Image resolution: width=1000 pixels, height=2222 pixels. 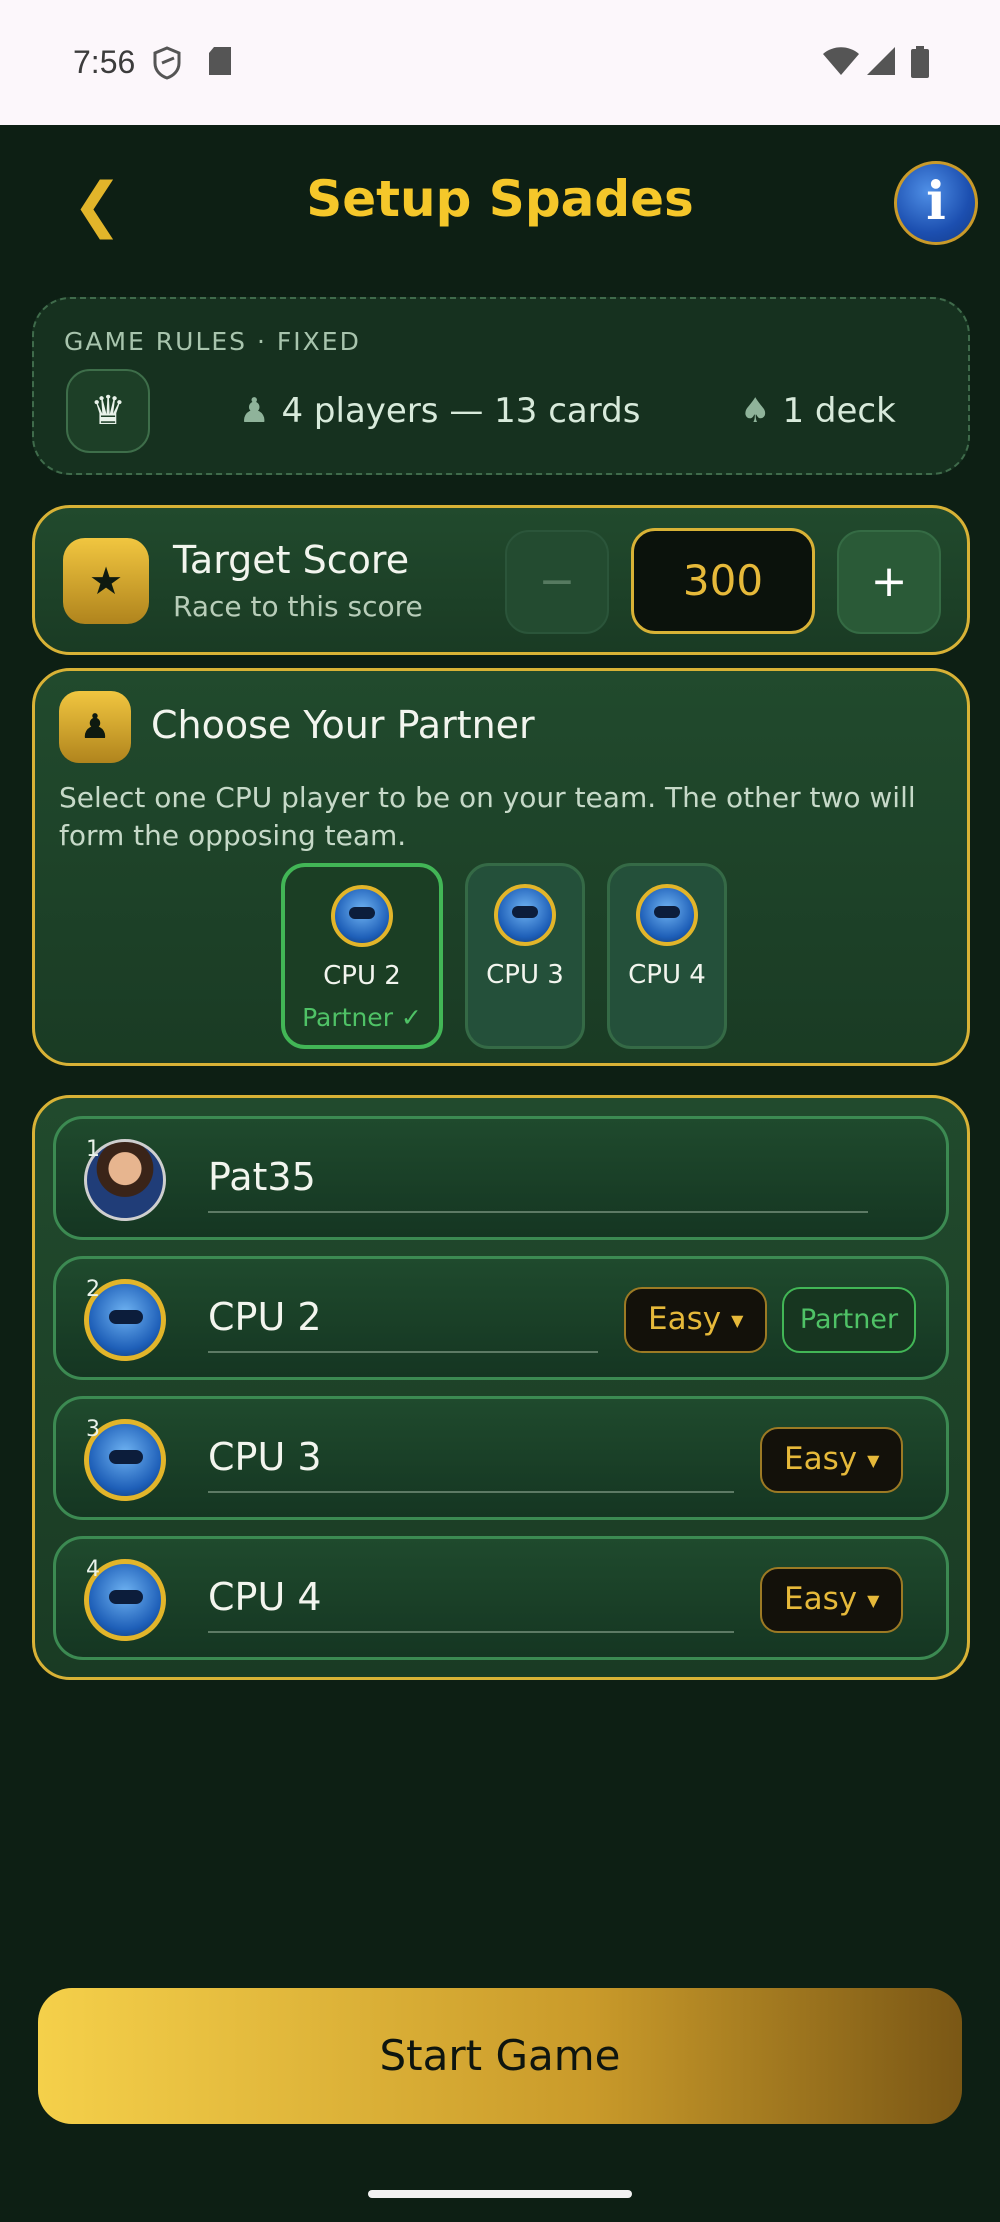 I want to click on rules-players-text: 4 players — 13 cards, so click(x=461, y=411).